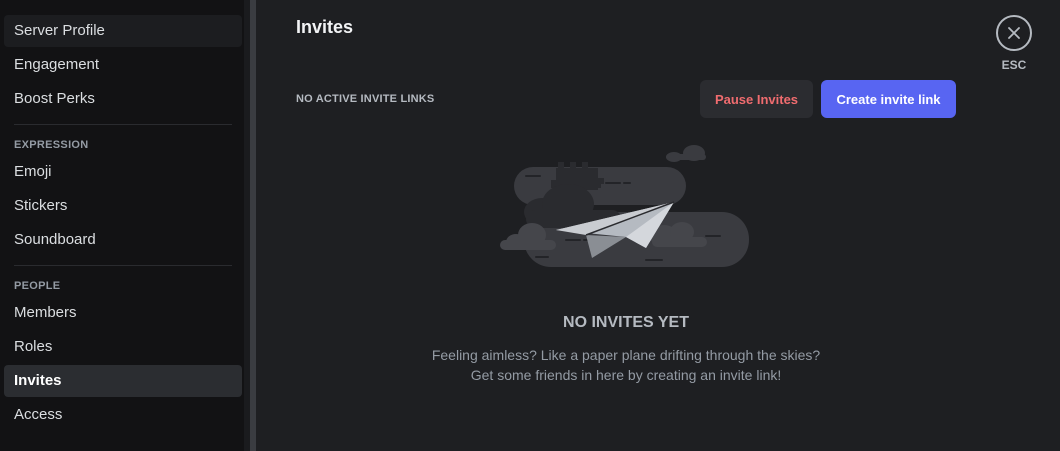 Image resolution: width=1060 pixels, height=451 pixels. I want to click on paper-plane-icon, so click(624, 206).